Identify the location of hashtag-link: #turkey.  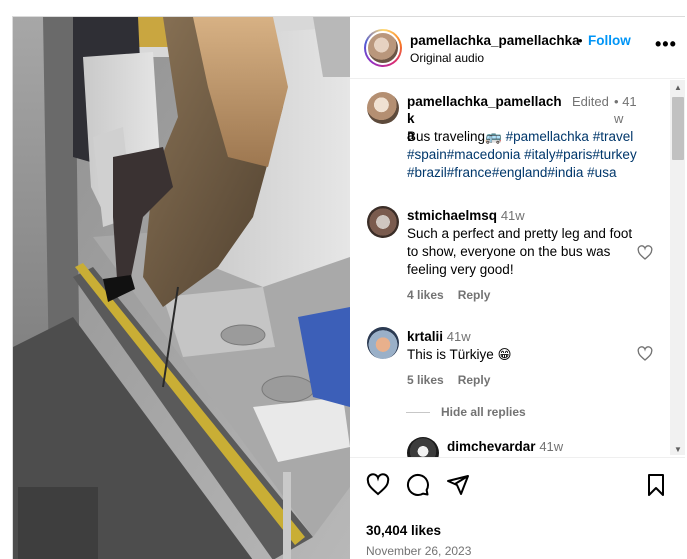
(614, 154).